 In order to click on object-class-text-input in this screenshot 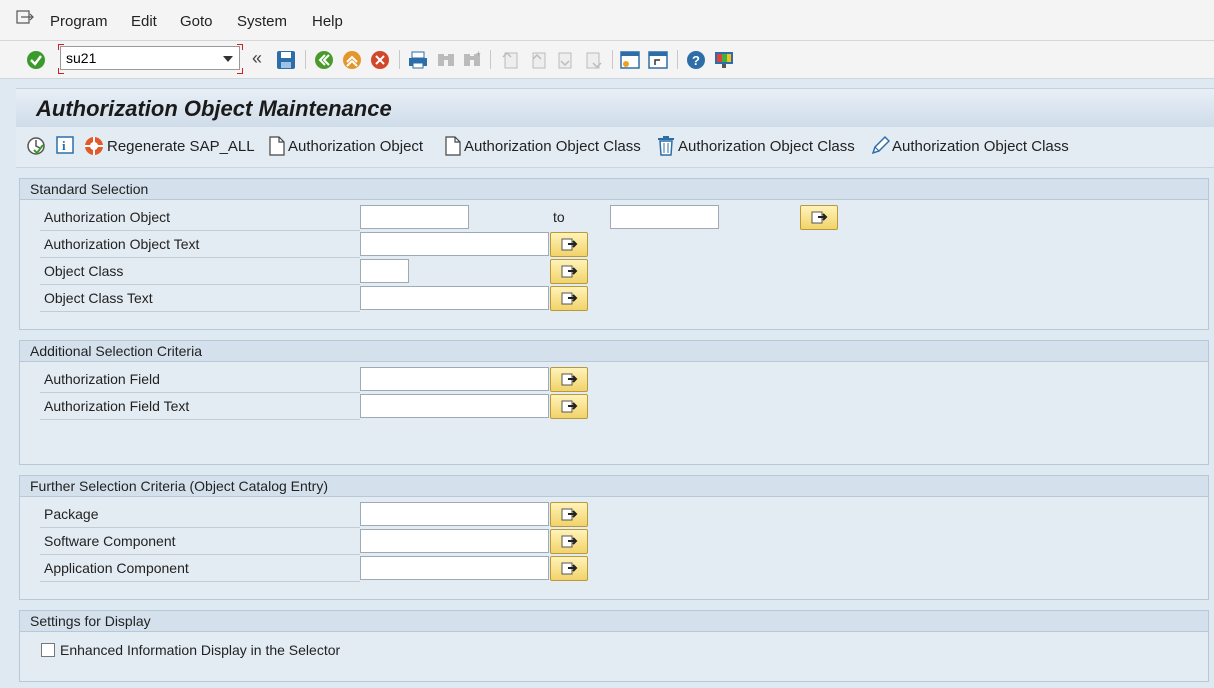, I will do `click(454, 298)`.